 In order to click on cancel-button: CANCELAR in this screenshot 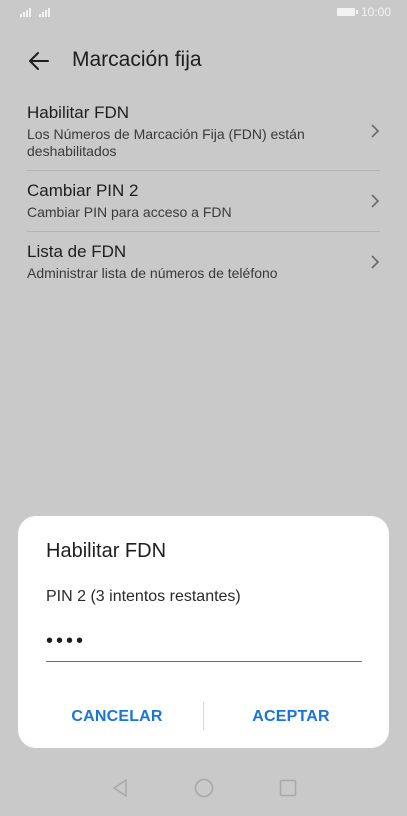, I will do `click(117, 717)`.